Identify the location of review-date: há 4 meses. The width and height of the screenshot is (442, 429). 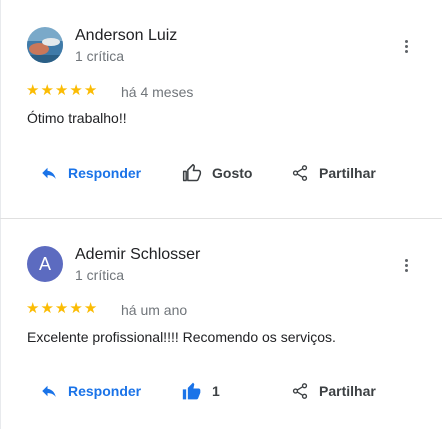
(157, 92).